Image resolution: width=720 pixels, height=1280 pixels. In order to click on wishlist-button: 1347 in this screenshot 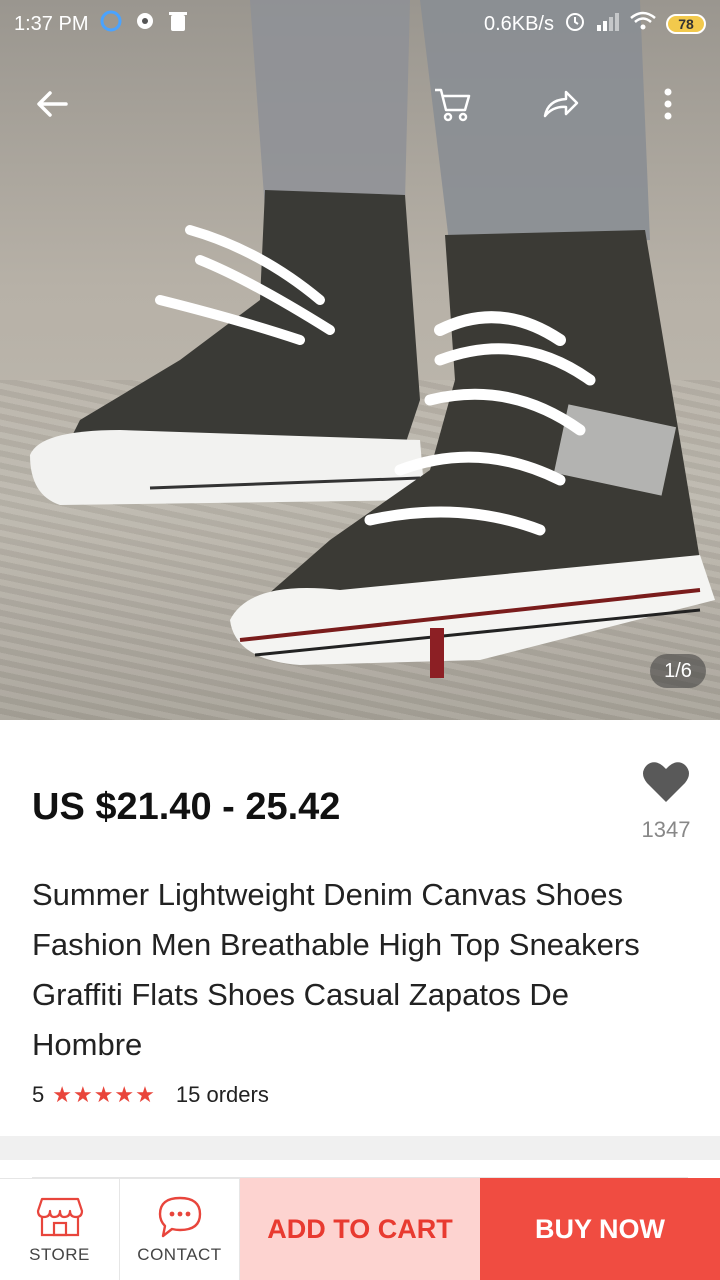, I will do `click(666, 801)`.